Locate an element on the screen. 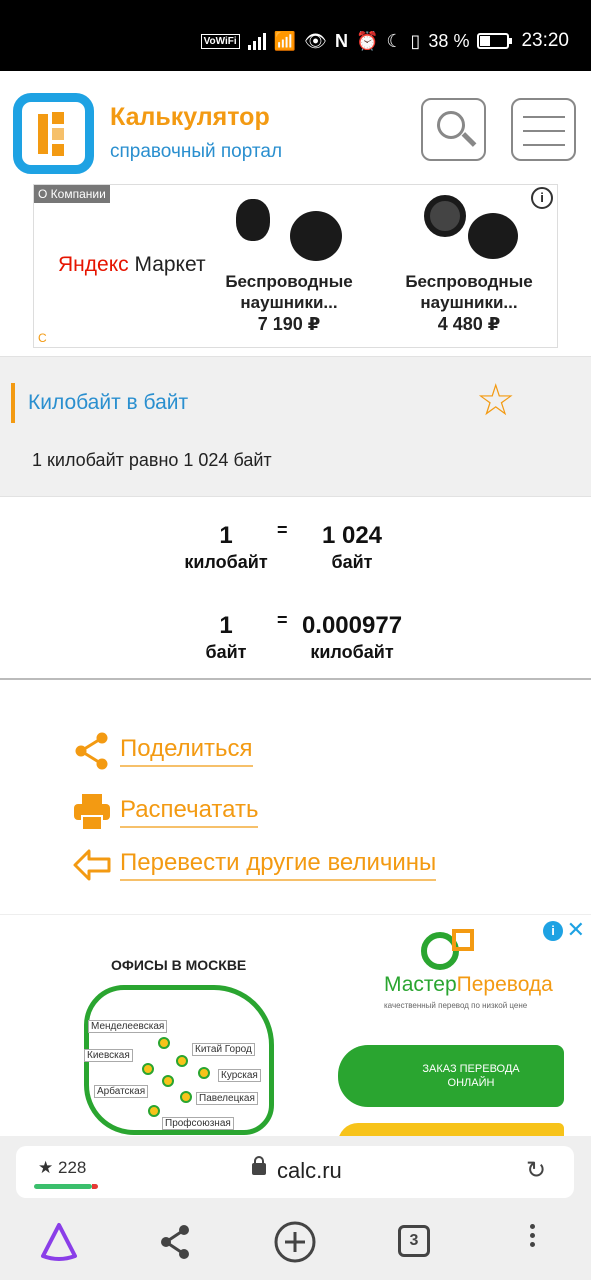 The image size is (591, 1280). menu-button is located at coordinates (543, 129).